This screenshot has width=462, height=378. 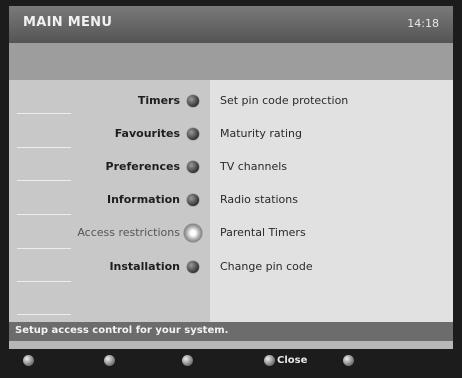 What do you see at coordinates (187, 360) in the screenshot?
I see `color-key-3-button` at bounding box center [187, 360].